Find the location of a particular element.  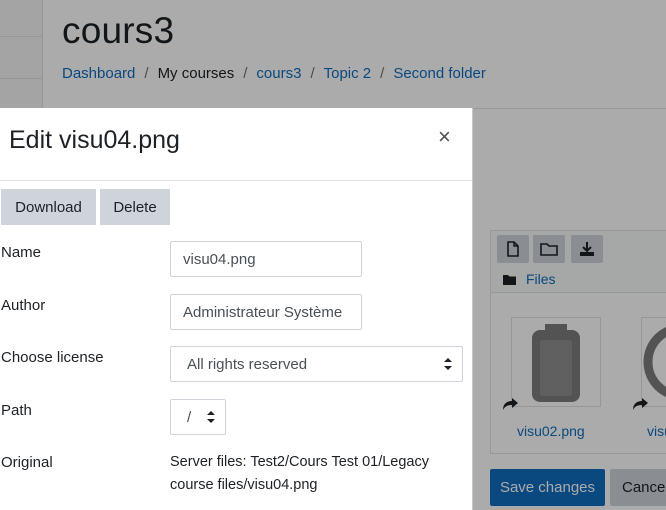

name-label: Name is located at coordinates (21, 252).